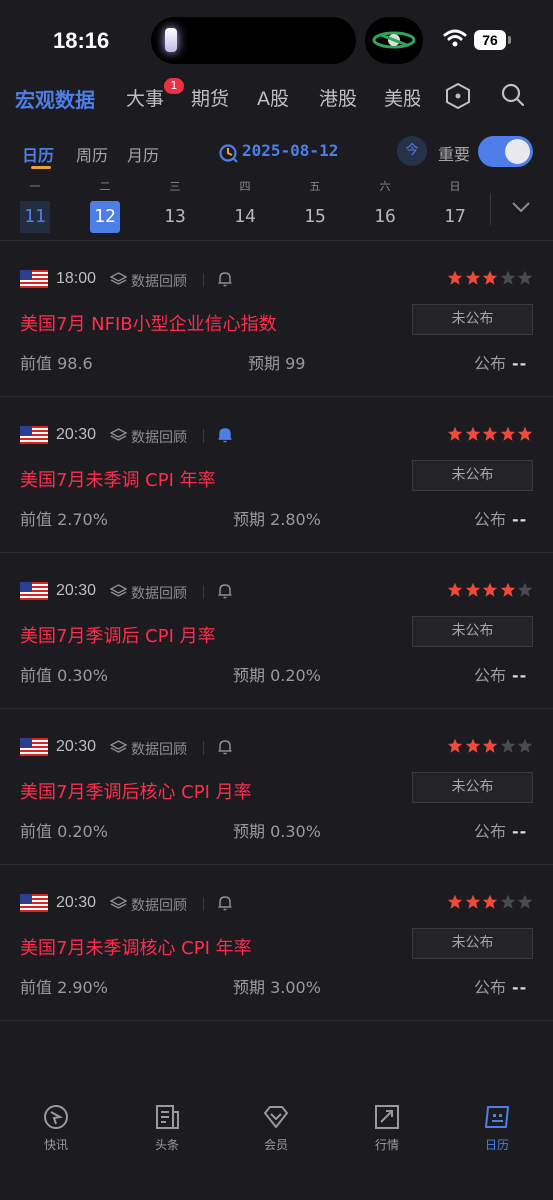 This screenshot has height=1200, width=553. I want to click on day-16: 六 16, so click(385, 206).